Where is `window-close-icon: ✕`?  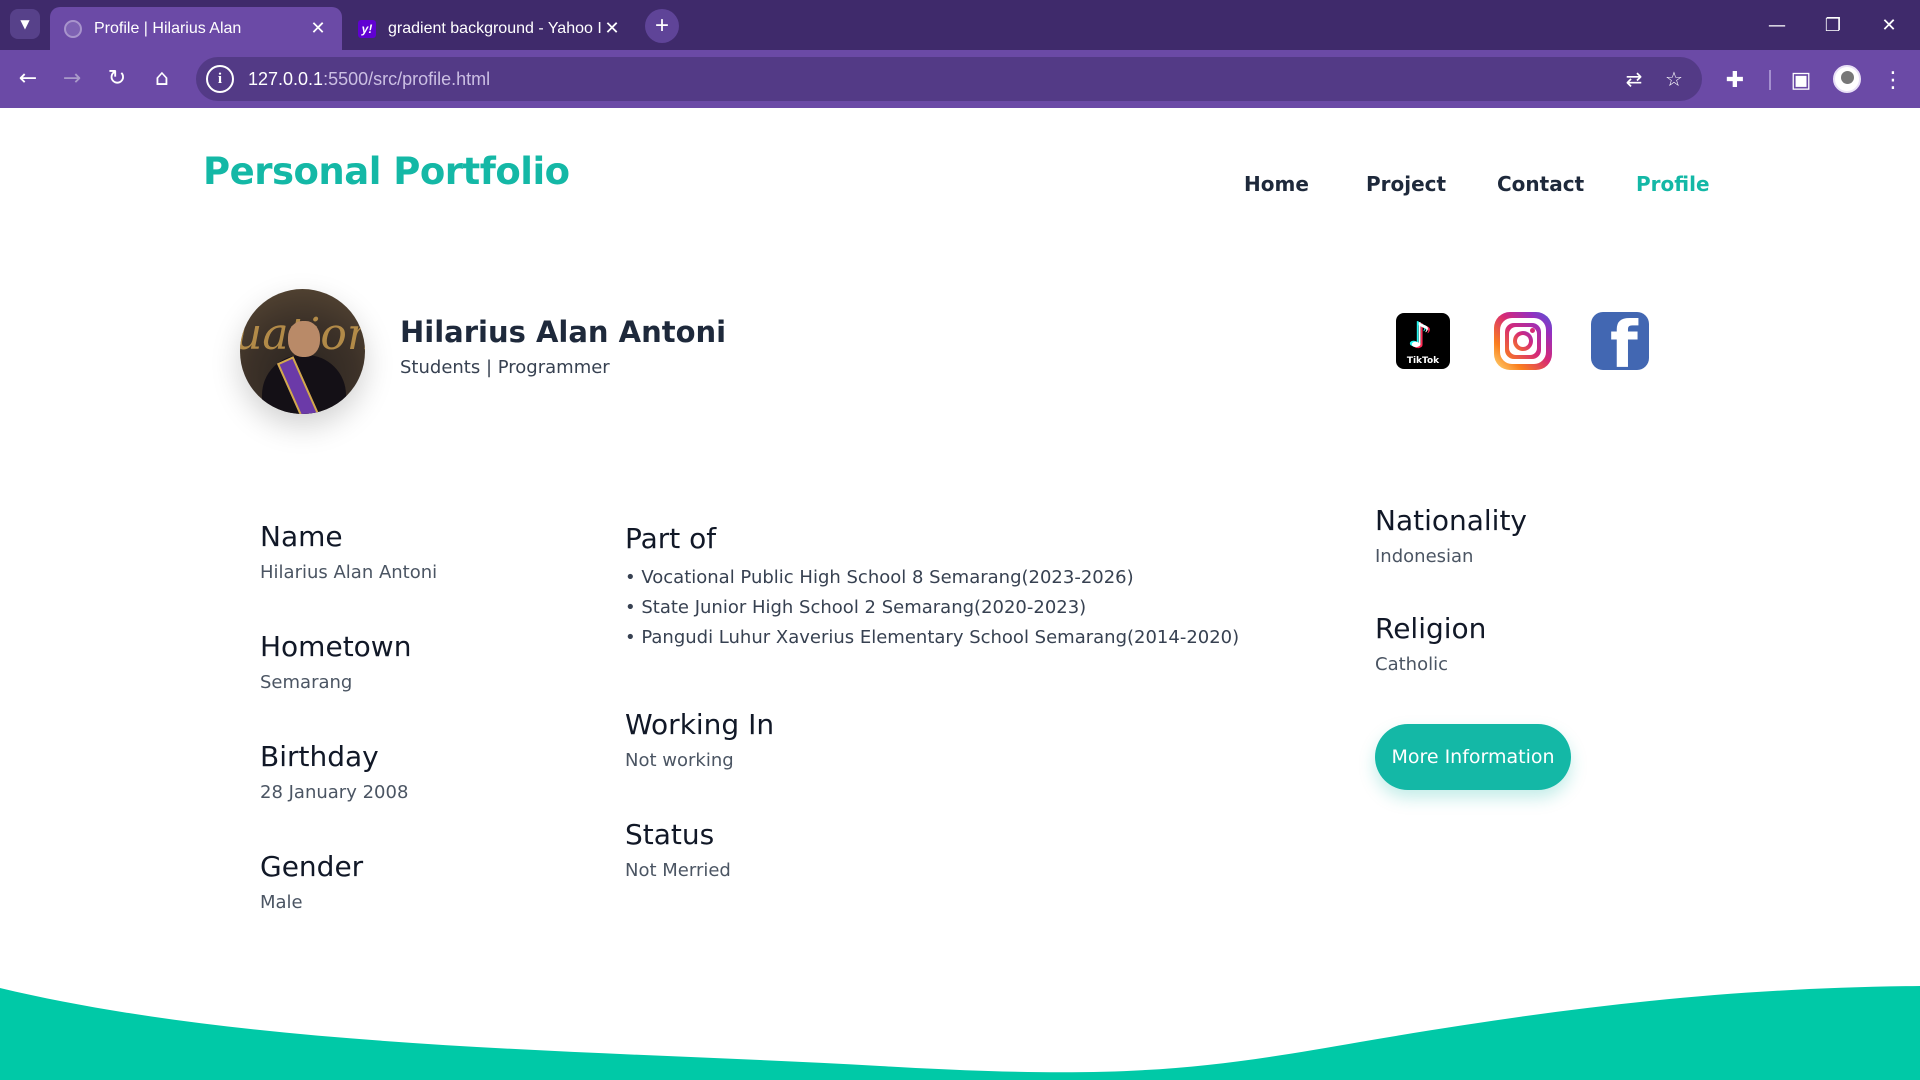 window-close-icon: ✕ is located at coordinates (1889, 25).